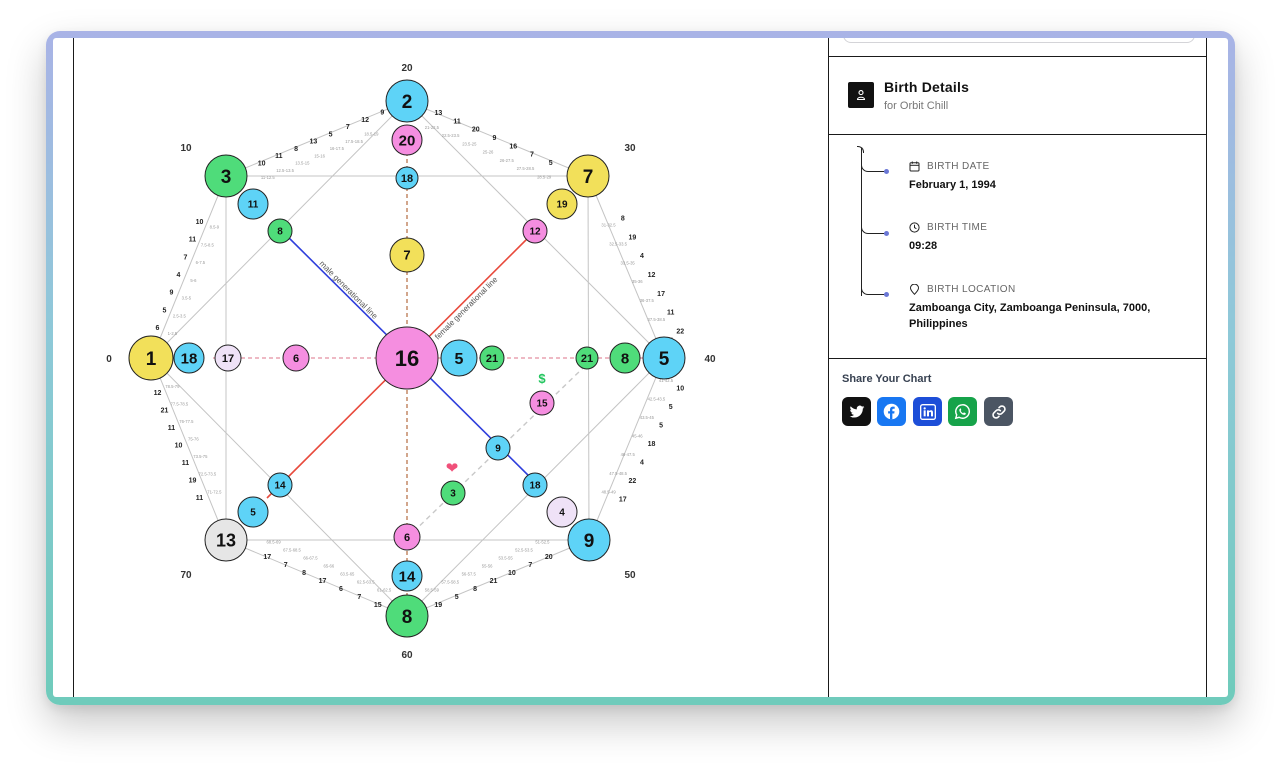 This screenshot has width=1280, height=765. I want to click on tick-right-lower-age-value: 22, so click(632, 481).